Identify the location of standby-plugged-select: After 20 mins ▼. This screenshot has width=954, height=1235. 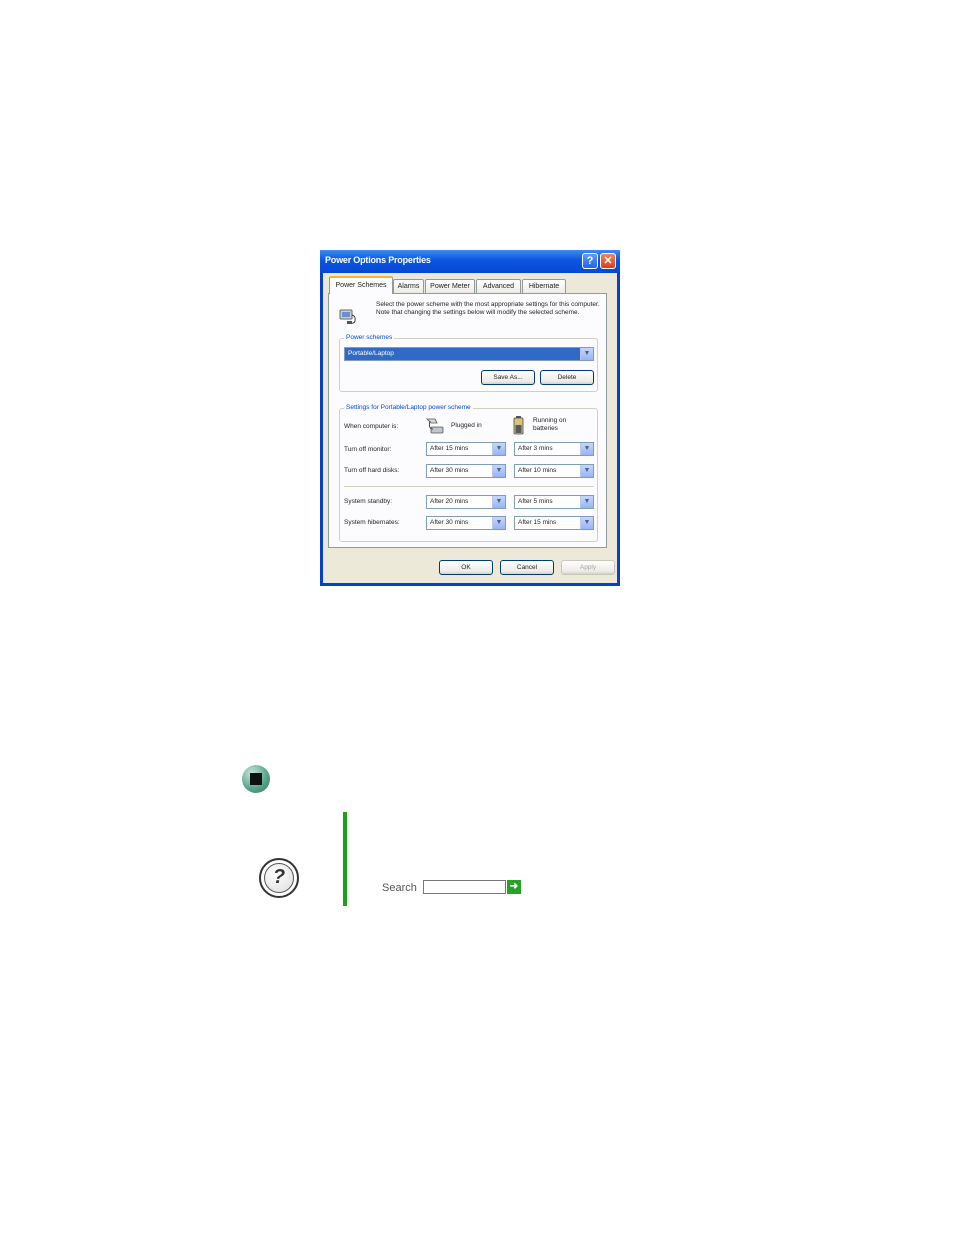
(466, 502).